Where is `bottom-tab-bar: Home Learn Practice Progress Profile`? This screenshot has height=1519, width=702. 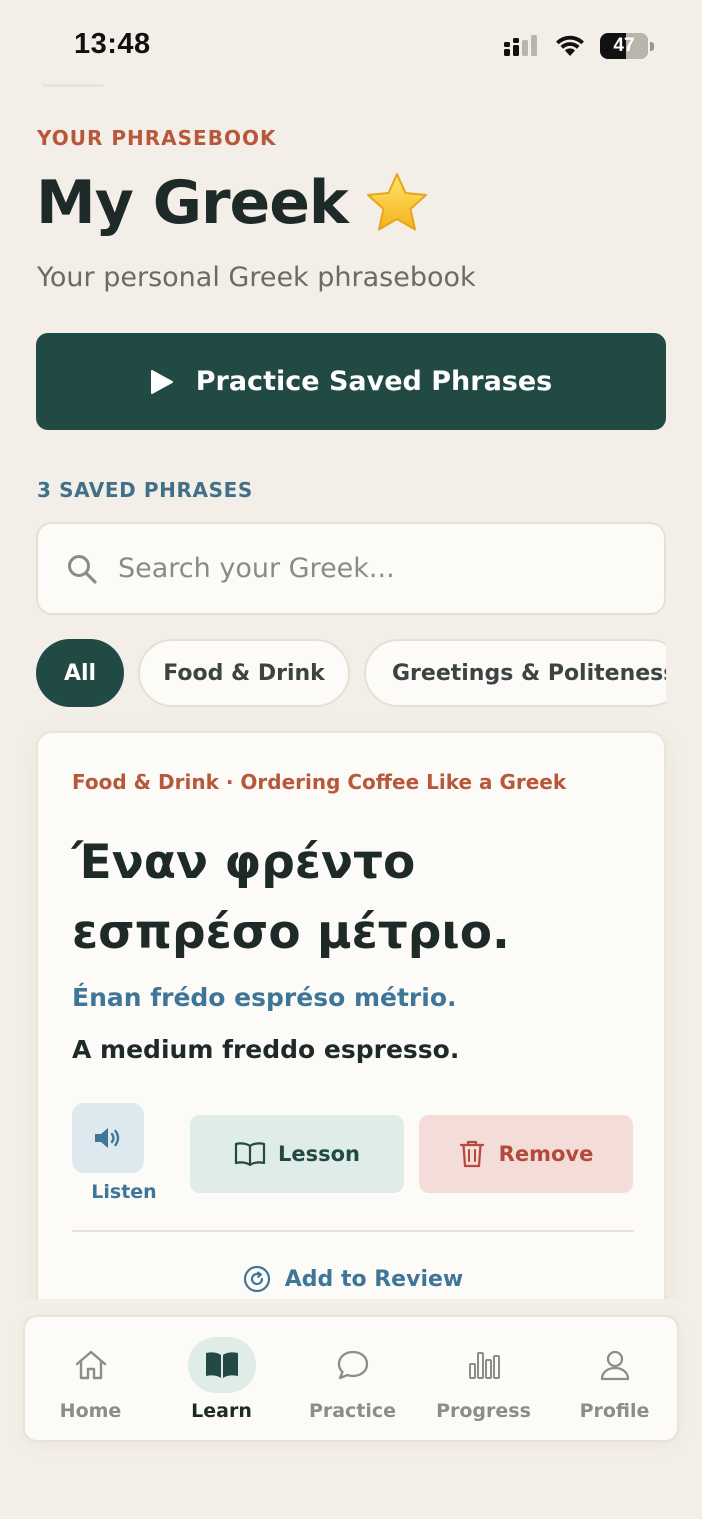 bottom-tab-bar: Home Learn Practice Progress Profile is located at coordinates (351, 1378).